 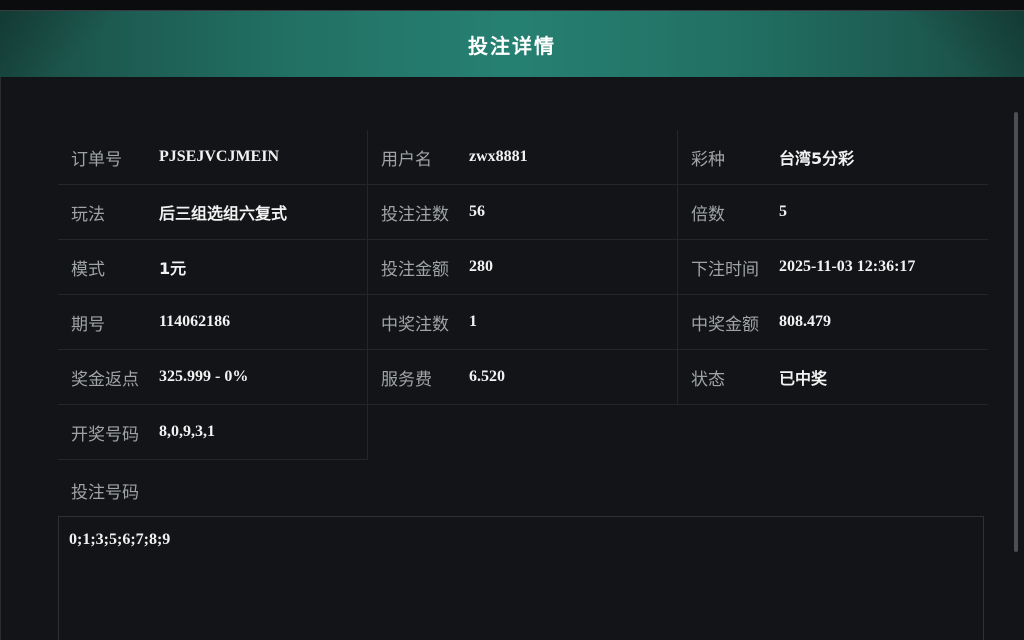 I want to click on dialog-title: 投注详情, so click(x=512, y=45).